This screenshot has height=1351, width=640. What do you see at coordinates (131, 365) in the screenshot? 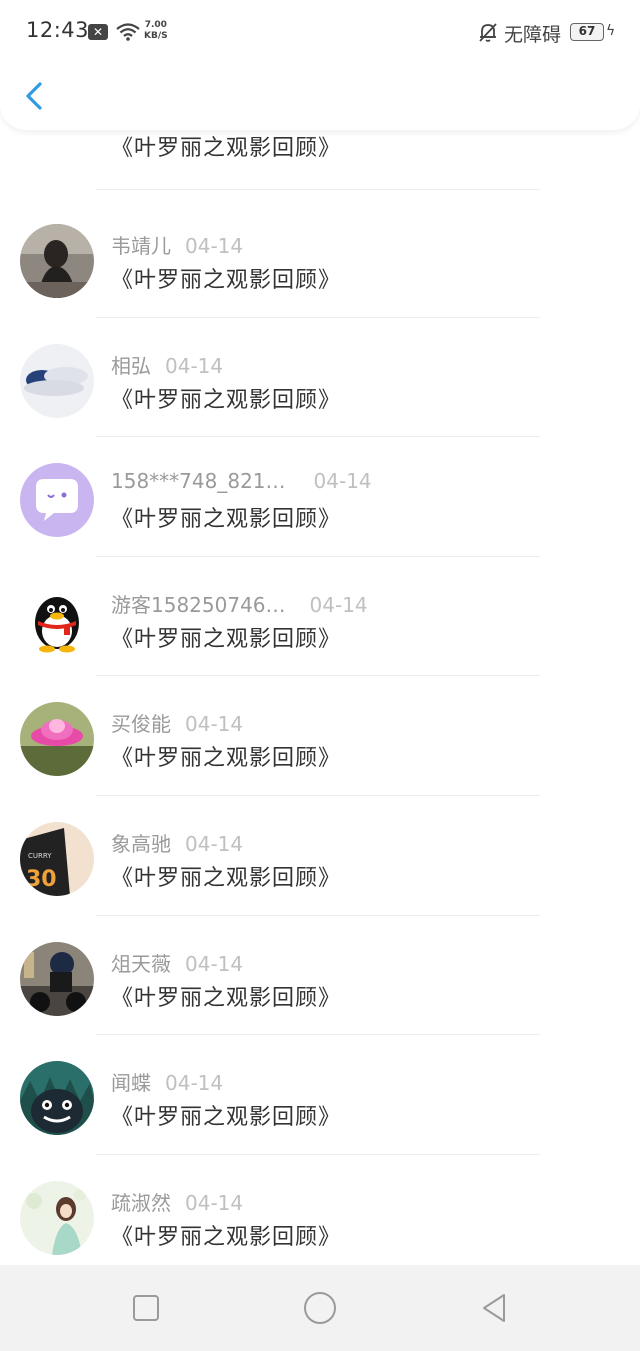
I see `sender-name: 相弘` at bounding box center [131, 365].